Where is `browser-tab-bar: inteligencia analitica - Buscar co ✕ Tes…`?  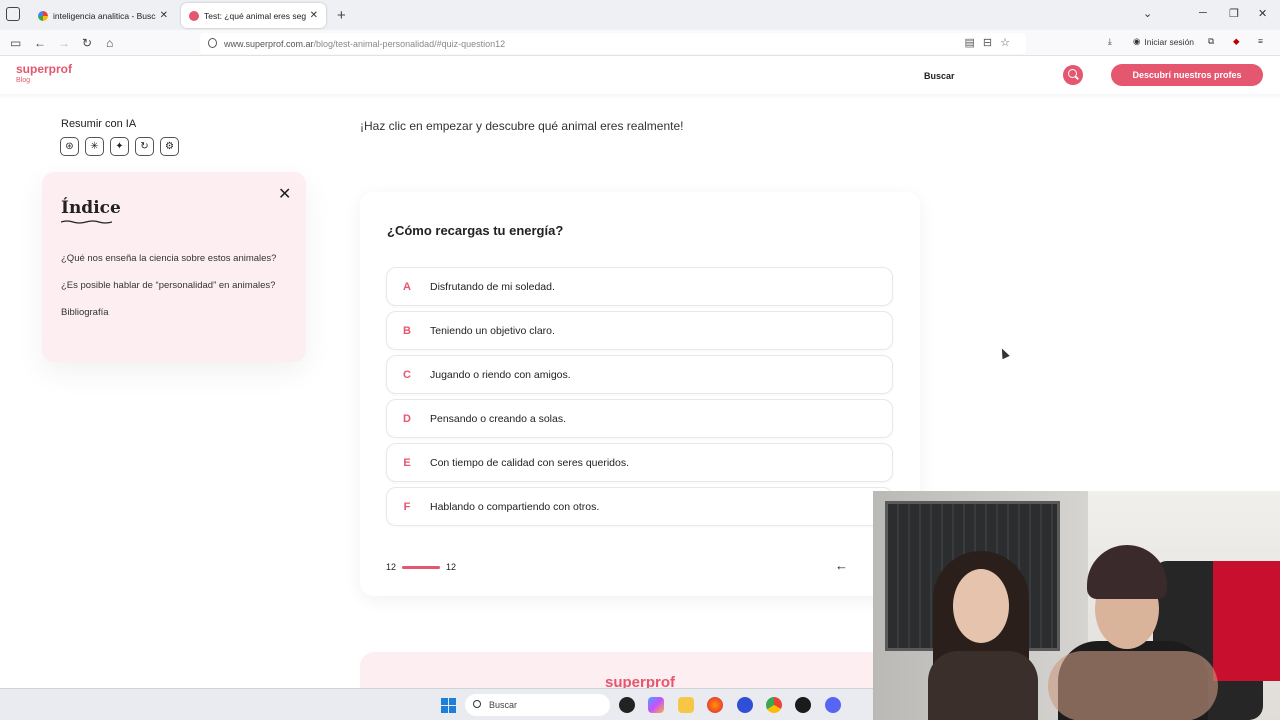 browser-tab-bar: inteligencia analitica - Buscar co ✕ Tes… is located at coordinates (640, 15).